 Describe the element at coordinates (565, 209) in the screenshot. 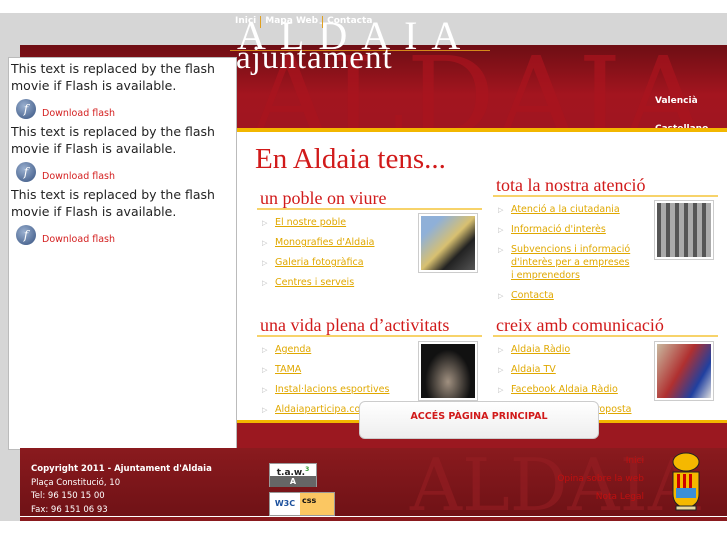

I see `link: Atenció a la ciutadania` at that location.